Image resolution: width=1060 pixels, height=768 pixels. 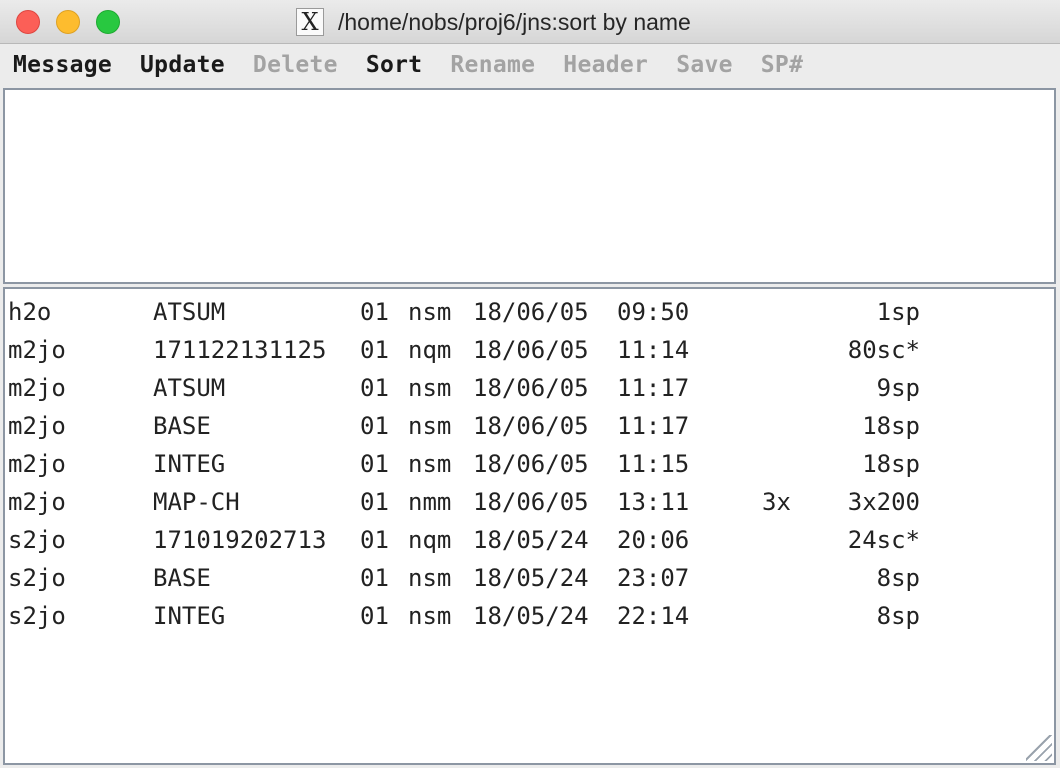 What do you see at coordinates (492, 65) in the screenshot?
I see `menu-rename: Rename` at bounding box center [492, 65].